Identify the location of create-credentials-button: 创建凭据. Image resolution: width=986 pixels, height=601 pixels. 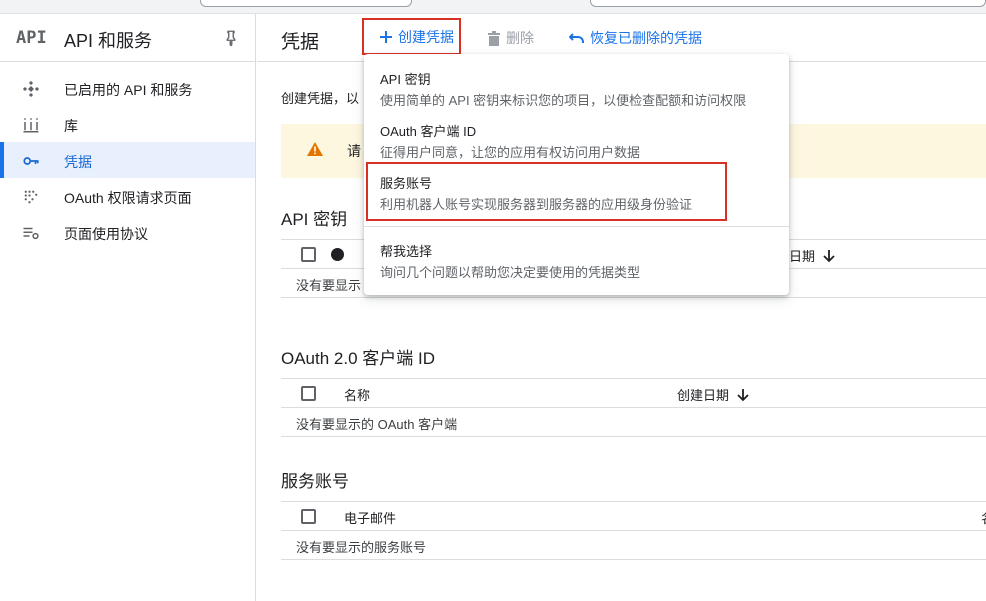
(411, 36).